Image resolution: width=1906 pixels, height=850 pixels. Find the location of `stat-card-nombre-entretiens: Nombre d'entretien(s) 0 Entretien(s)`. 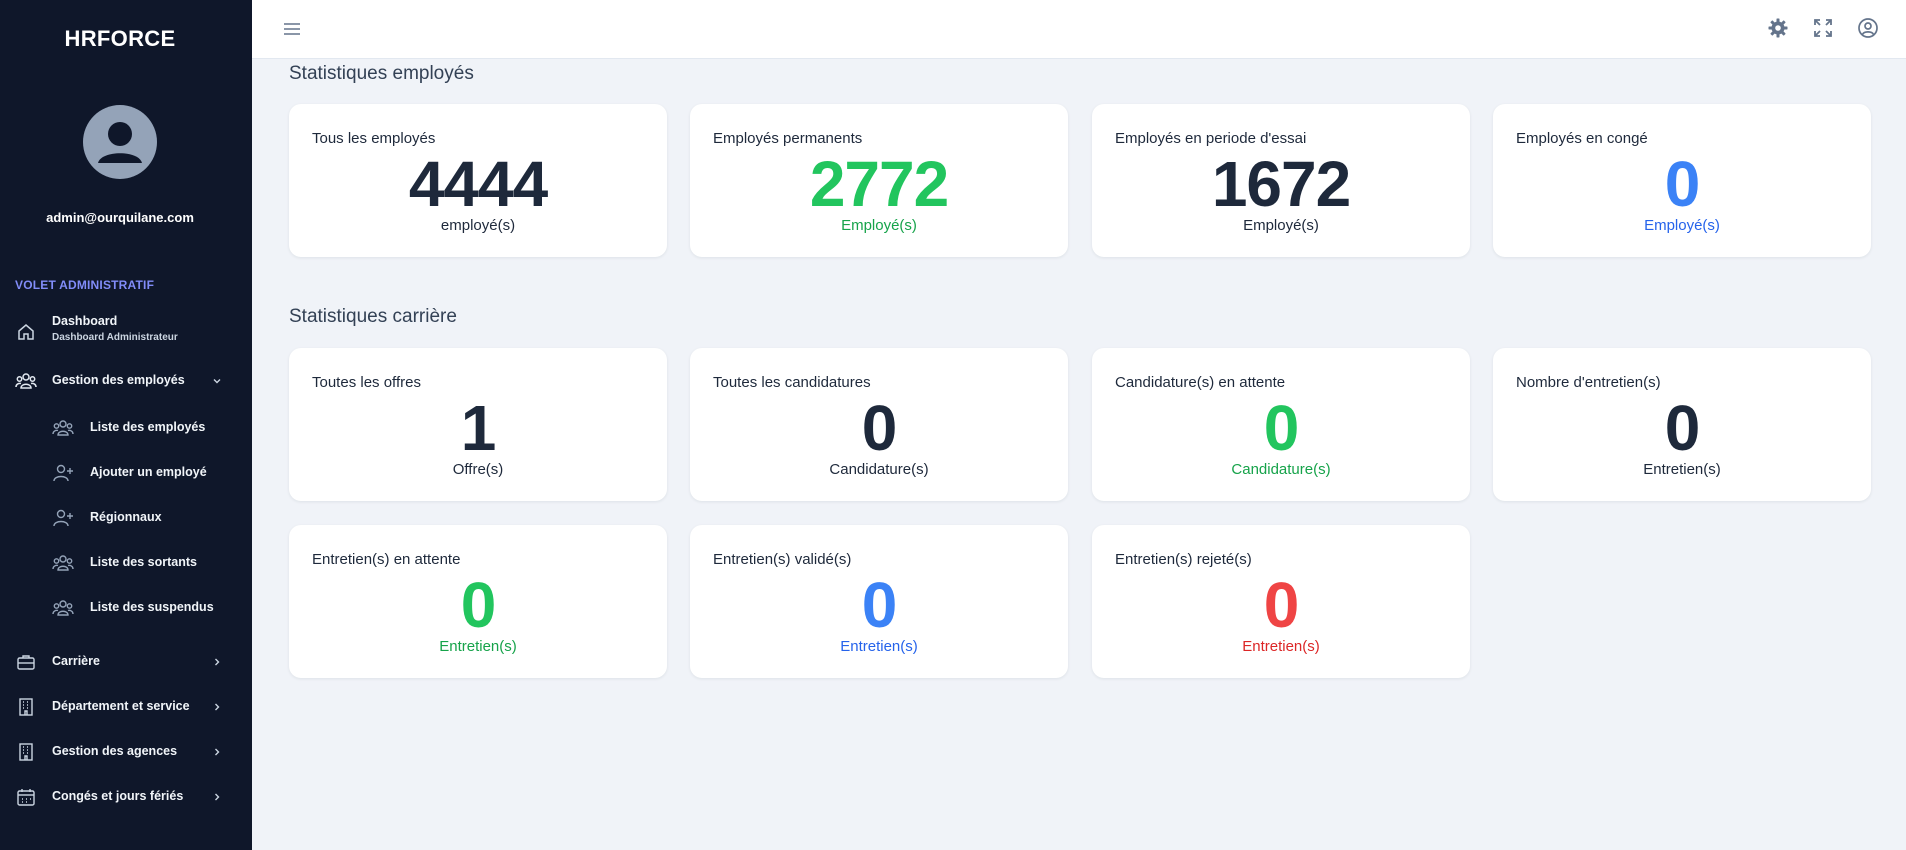

stat-card-nombre-entretiens: Nombre d'entretien(s) 0 Entretien(s) is located at coordinates (1682, 424).